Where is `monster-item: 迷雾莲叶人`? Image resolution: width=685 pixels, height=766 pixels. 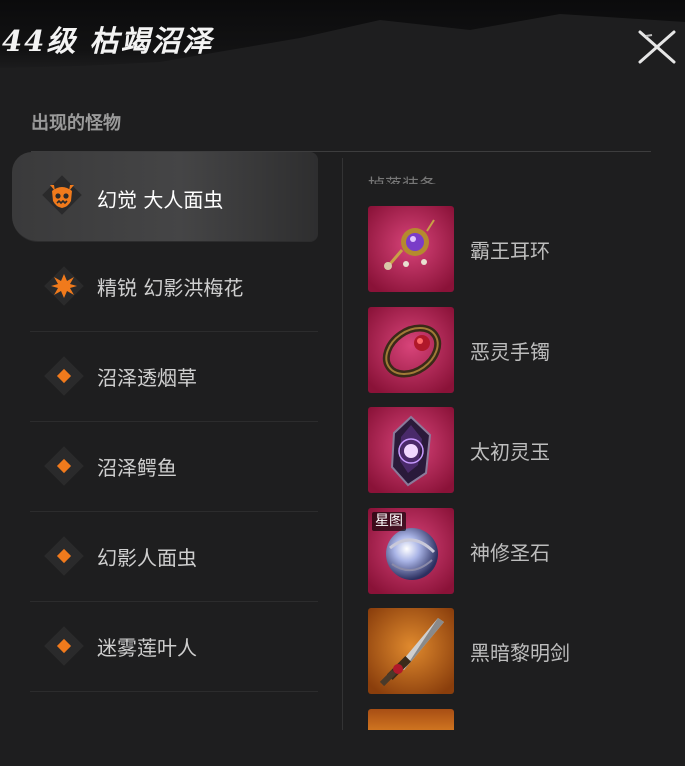 monster-item: 迷雾莲叶人 is located at coordinates (174, 647).